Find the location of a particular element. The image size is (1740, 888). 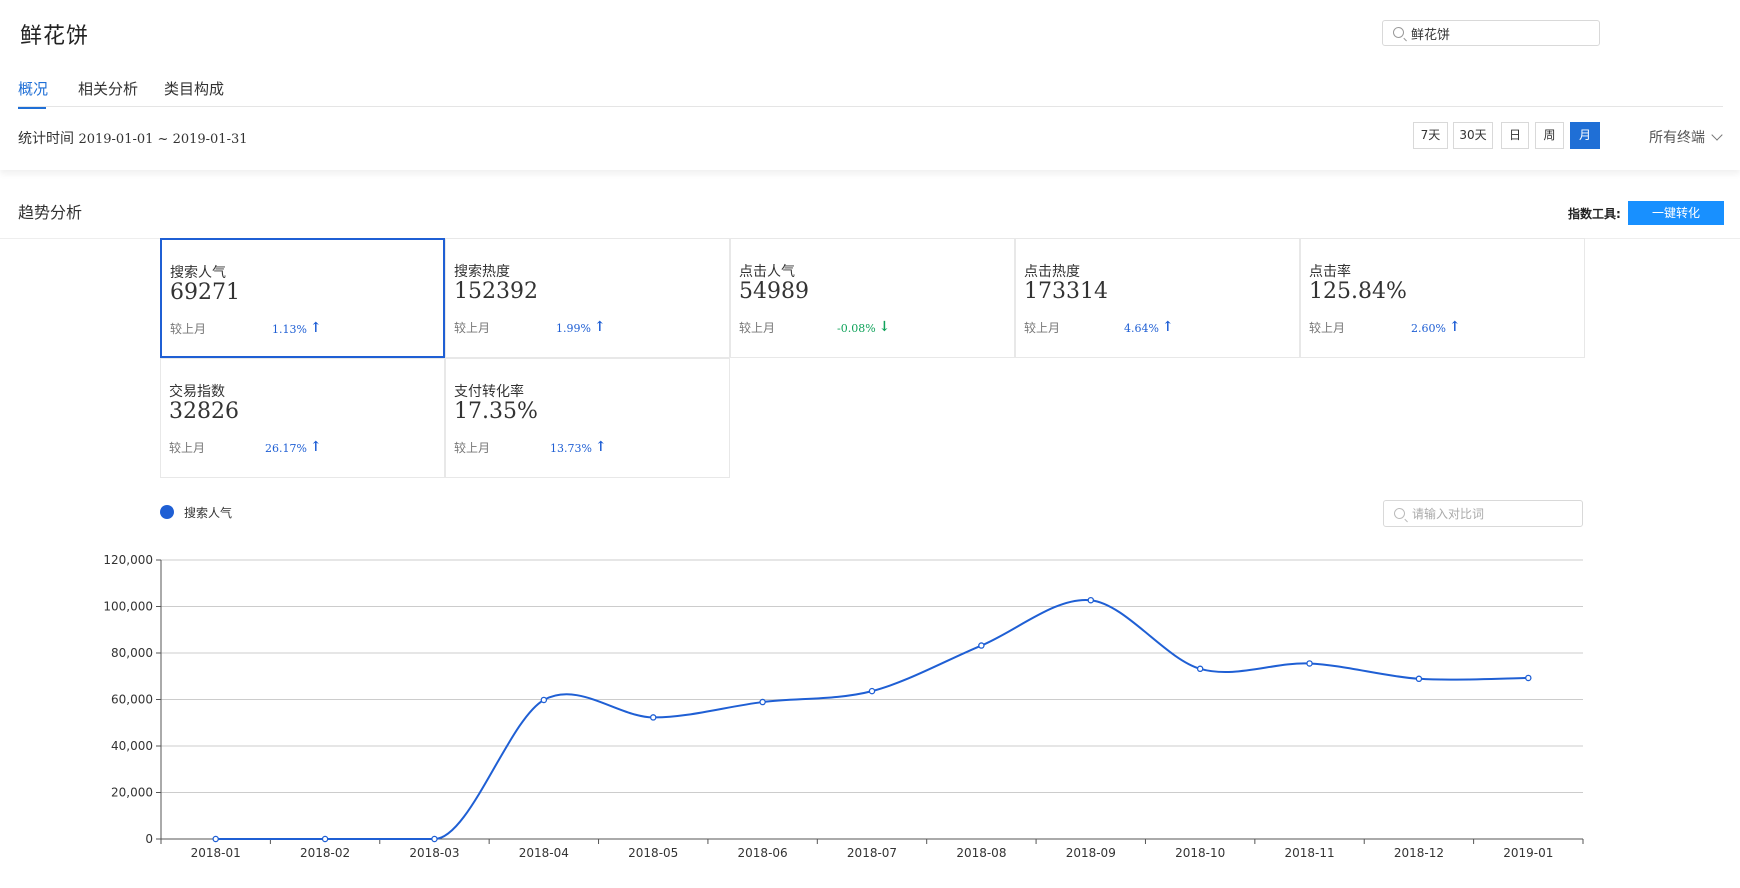

tab-related-analysis: 相关分析 is located at coordinates (108, 88).